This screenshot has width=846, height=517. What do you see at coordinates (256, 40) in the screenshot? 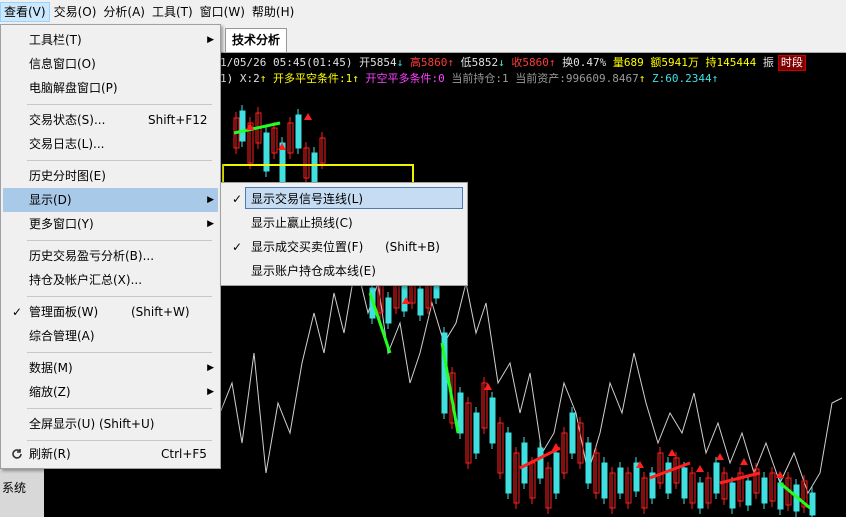
I see `tab-technical-analysis: 技术分析` at bounding box center [256, 40].